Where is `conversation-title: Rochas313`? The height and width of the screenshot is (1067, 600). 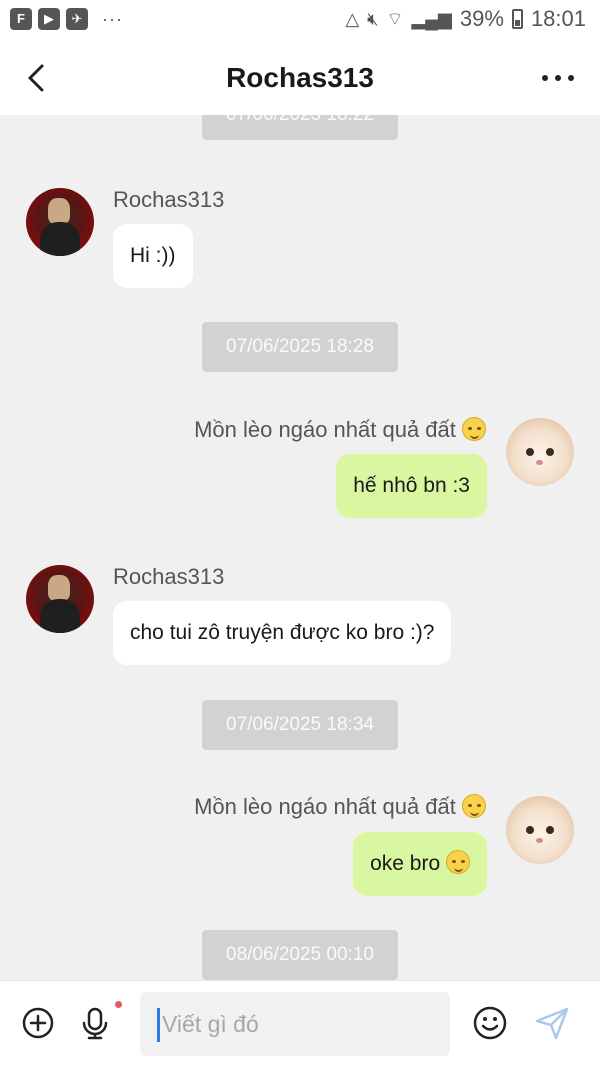 conversation-title: Rochas313 is located at coordinates (300, 77).